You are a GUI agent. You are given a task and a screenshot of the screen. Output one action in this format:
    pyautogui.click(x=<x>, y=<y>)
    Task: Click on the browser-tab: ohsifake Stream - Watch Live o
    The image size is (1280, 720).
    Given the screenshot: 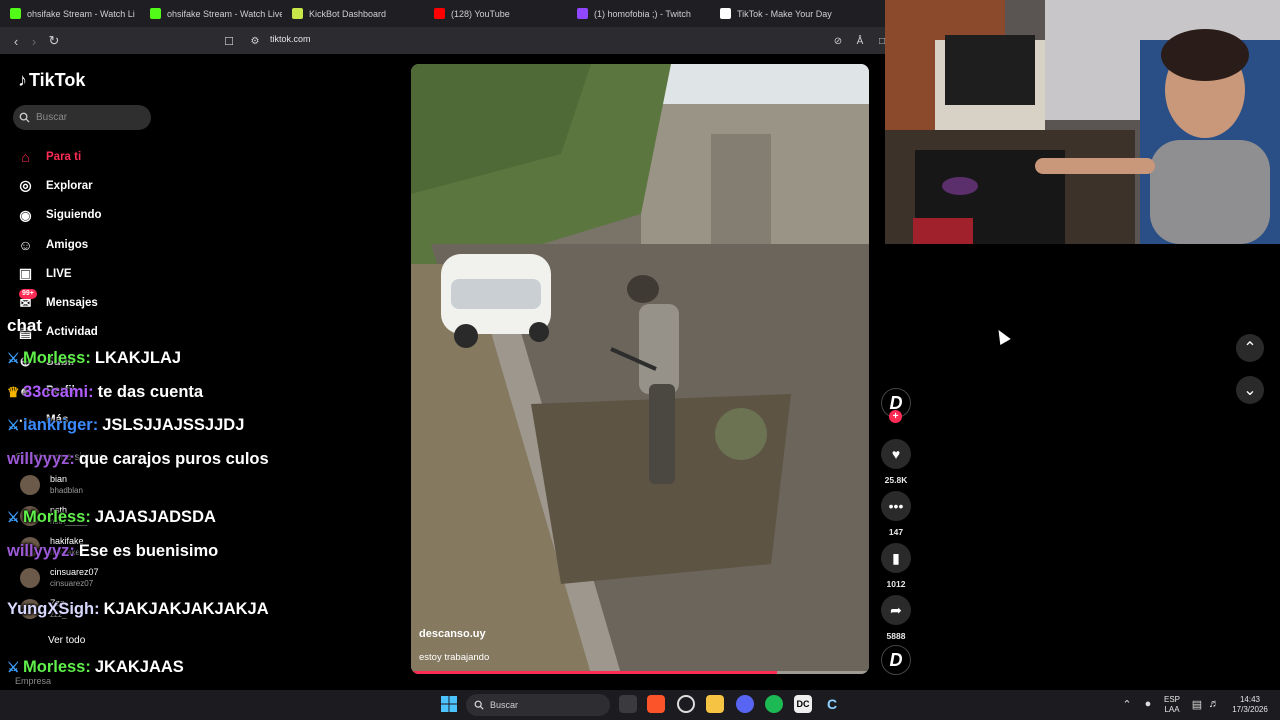 What is the action you would take?
    pyautogui.click(x=211, y=13)
    